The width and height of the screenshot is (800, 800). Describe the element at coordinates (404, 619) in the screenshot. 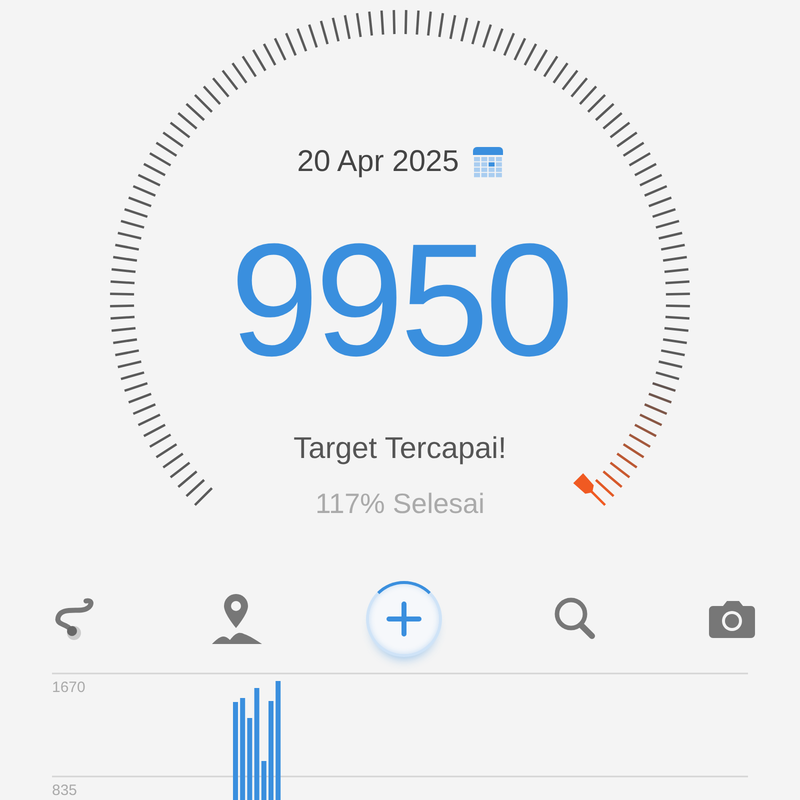

I see `plus-icon` at that location.